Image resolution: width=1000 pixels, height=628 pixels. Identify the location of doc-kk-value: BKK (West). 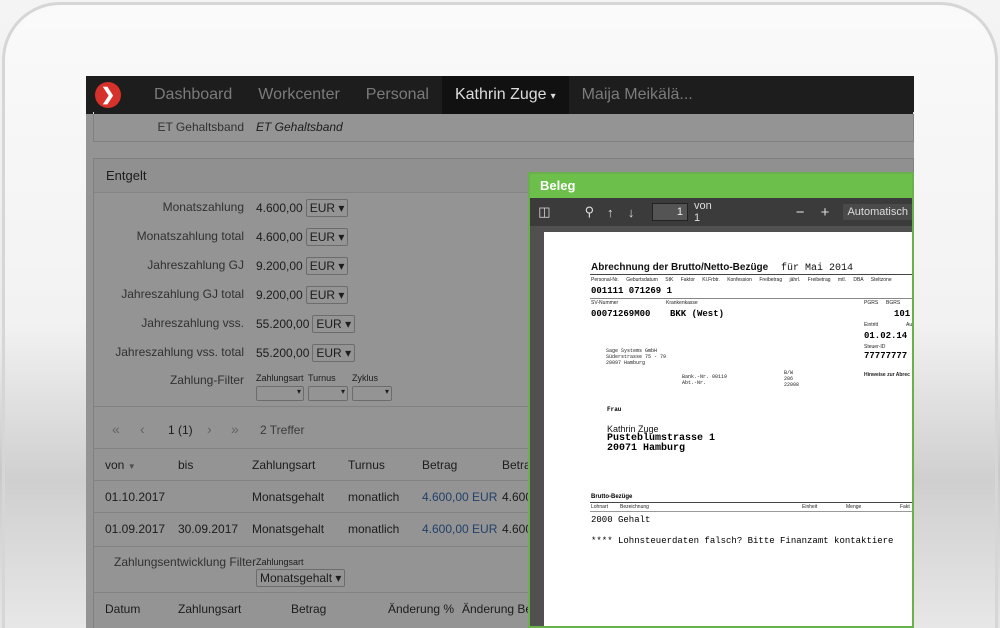
(697, 314).